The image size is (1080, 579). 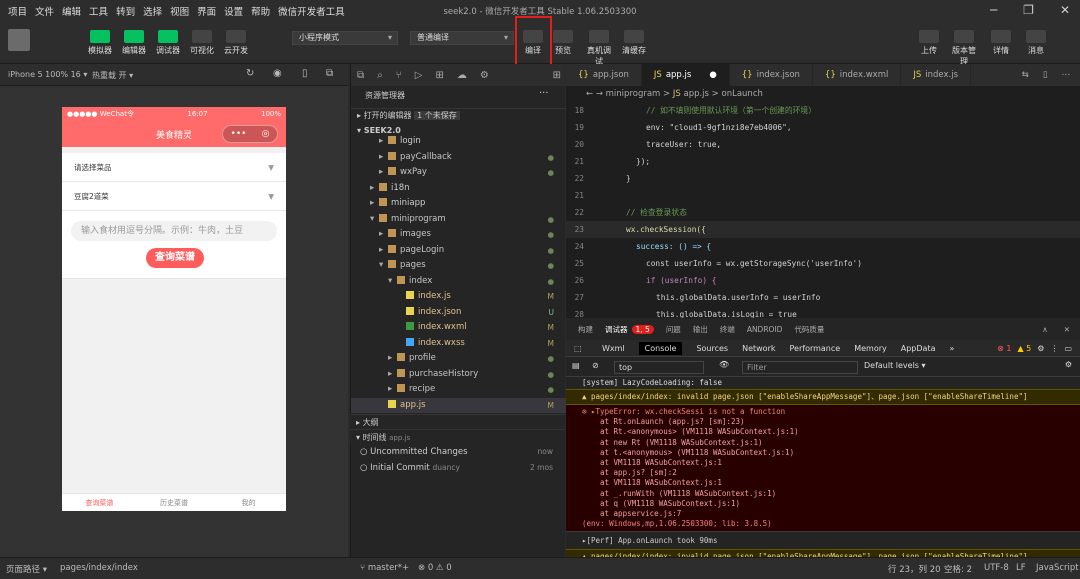 I want to click on cloud-icon: ☁, so click(x=462, y=75).